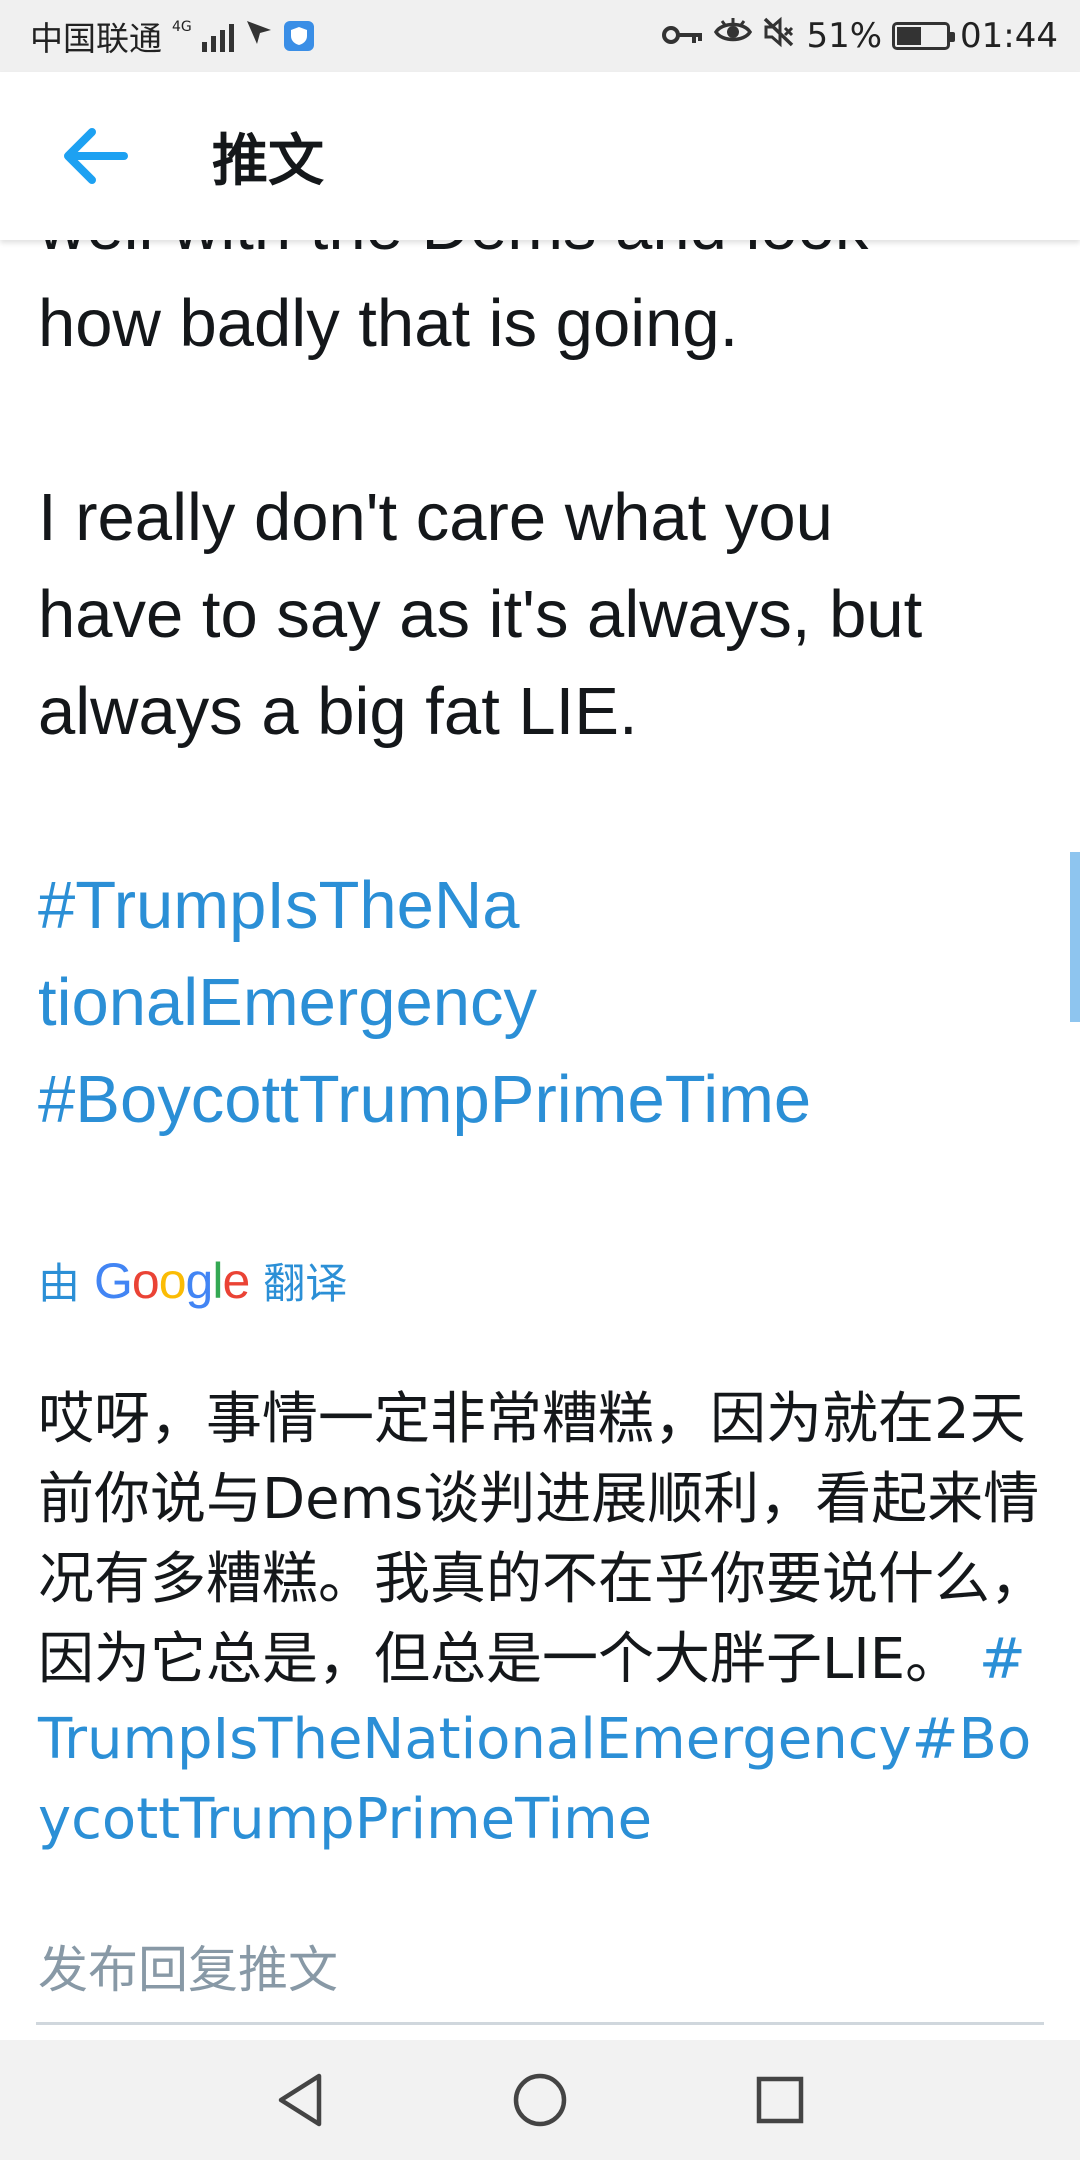  I want to click on shield-app-icon, so click(298, 36).